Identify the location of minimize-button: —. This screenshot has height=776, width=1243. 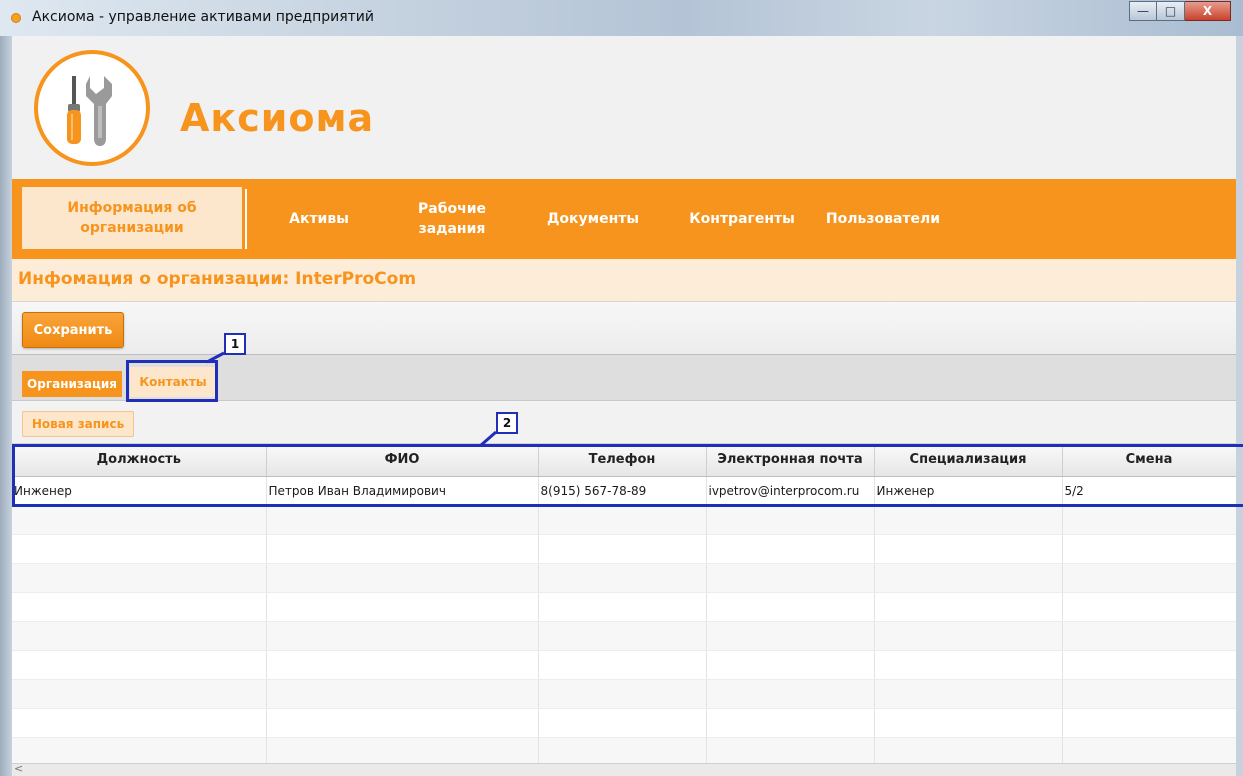
(1143, 11).